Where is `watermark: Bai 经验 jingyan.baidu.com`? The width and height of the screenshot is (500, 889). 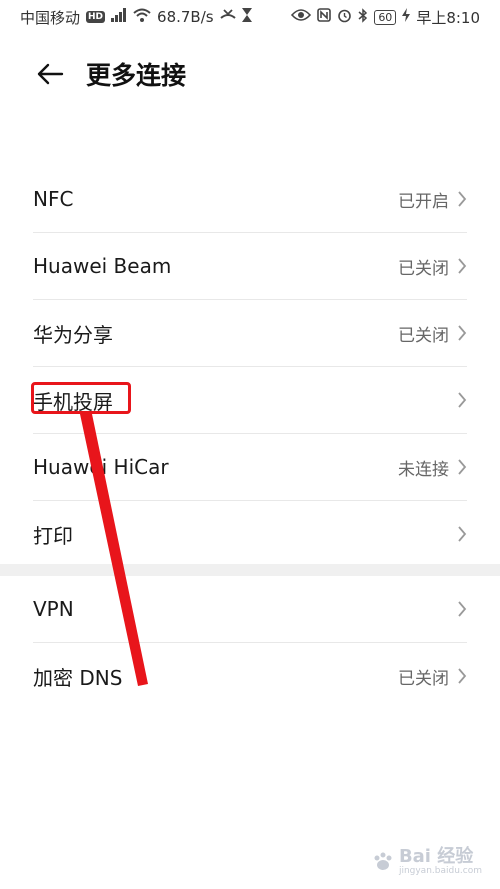 watermark: Bai 经验 jingyan.baidu.com is located at coordinates (426, 862).